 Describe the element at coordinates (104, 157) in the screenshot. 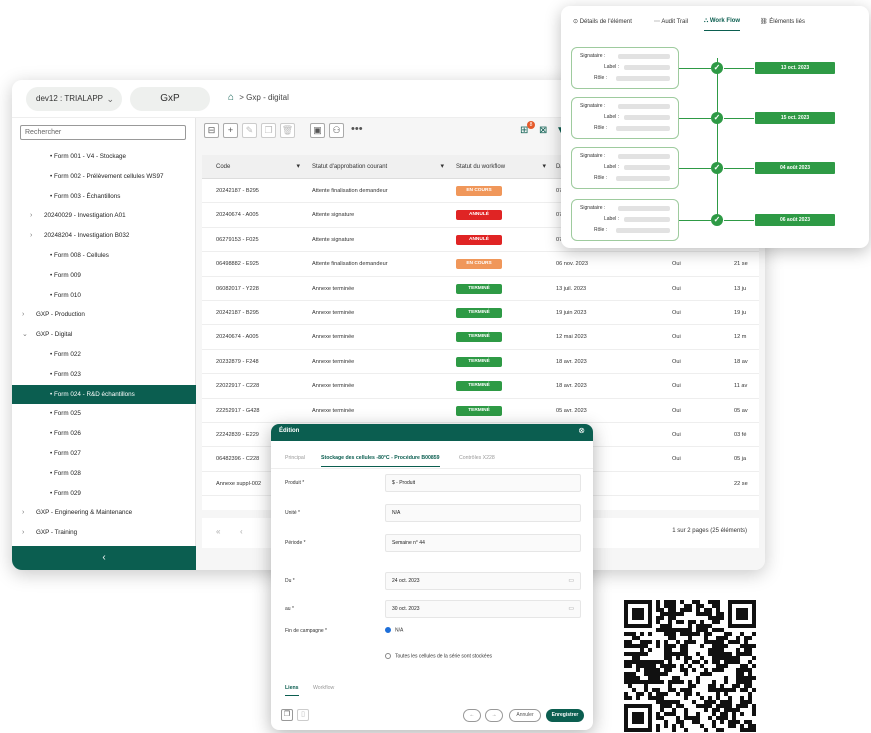

I see `sidebar-item: • Form 001 - V4 - Stockage` at that location.